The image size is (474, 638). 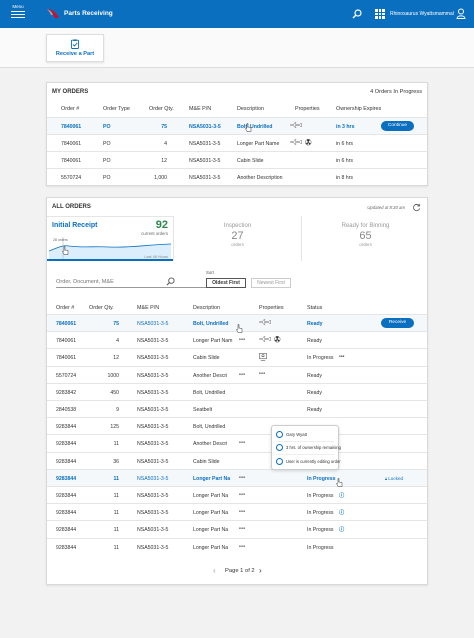 What do you see at coordinates (365, 244) in the screenshot?
I see `binning-sub: orders` at bounding box center [365, 244].